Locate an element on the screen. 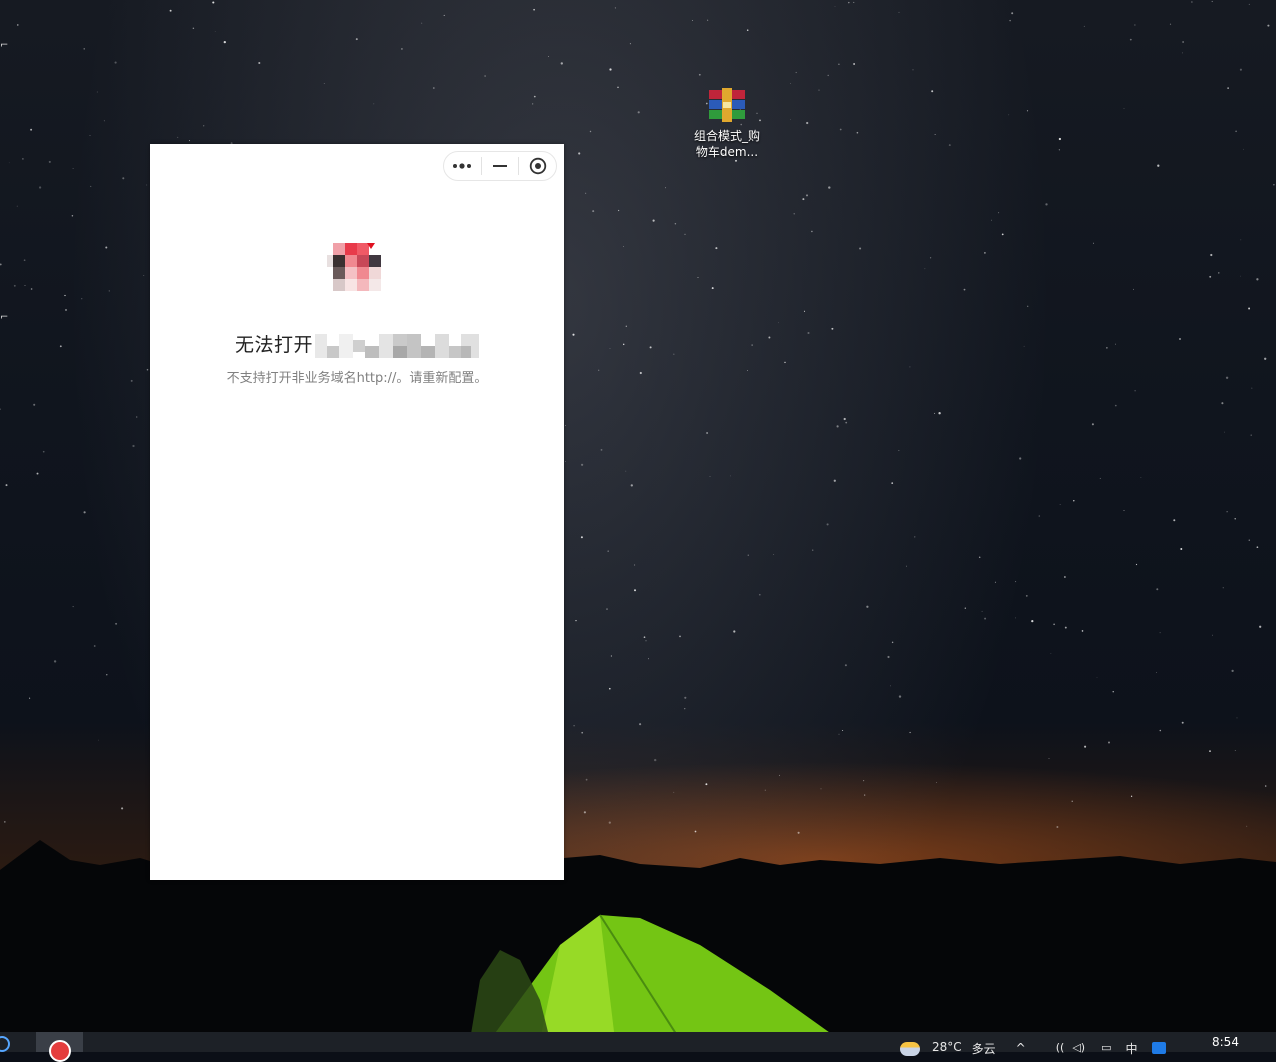  minimize-button is located at coordinates (500, 166).